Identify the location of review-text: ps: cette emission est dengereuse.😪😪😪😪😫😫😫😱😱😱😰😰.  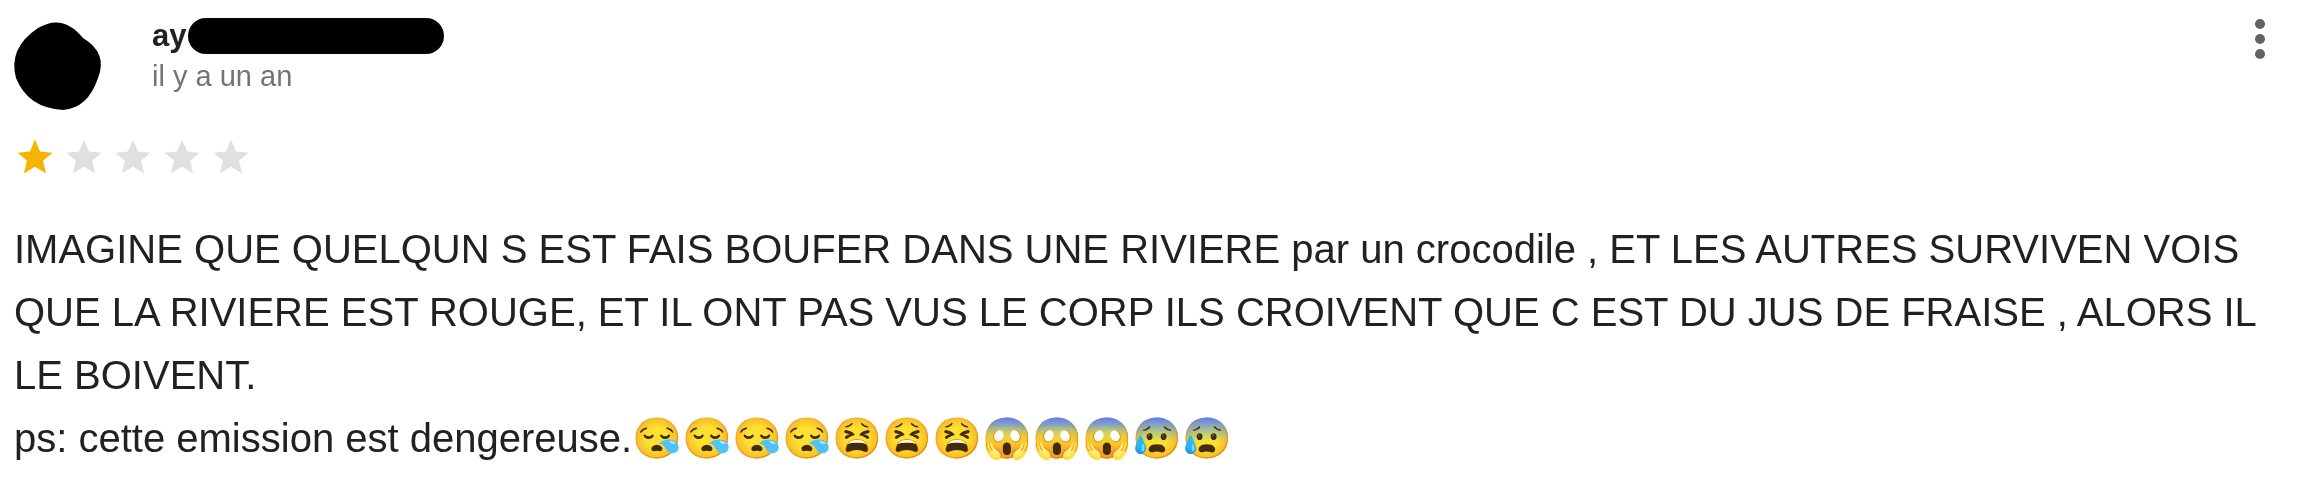
(624, 439).